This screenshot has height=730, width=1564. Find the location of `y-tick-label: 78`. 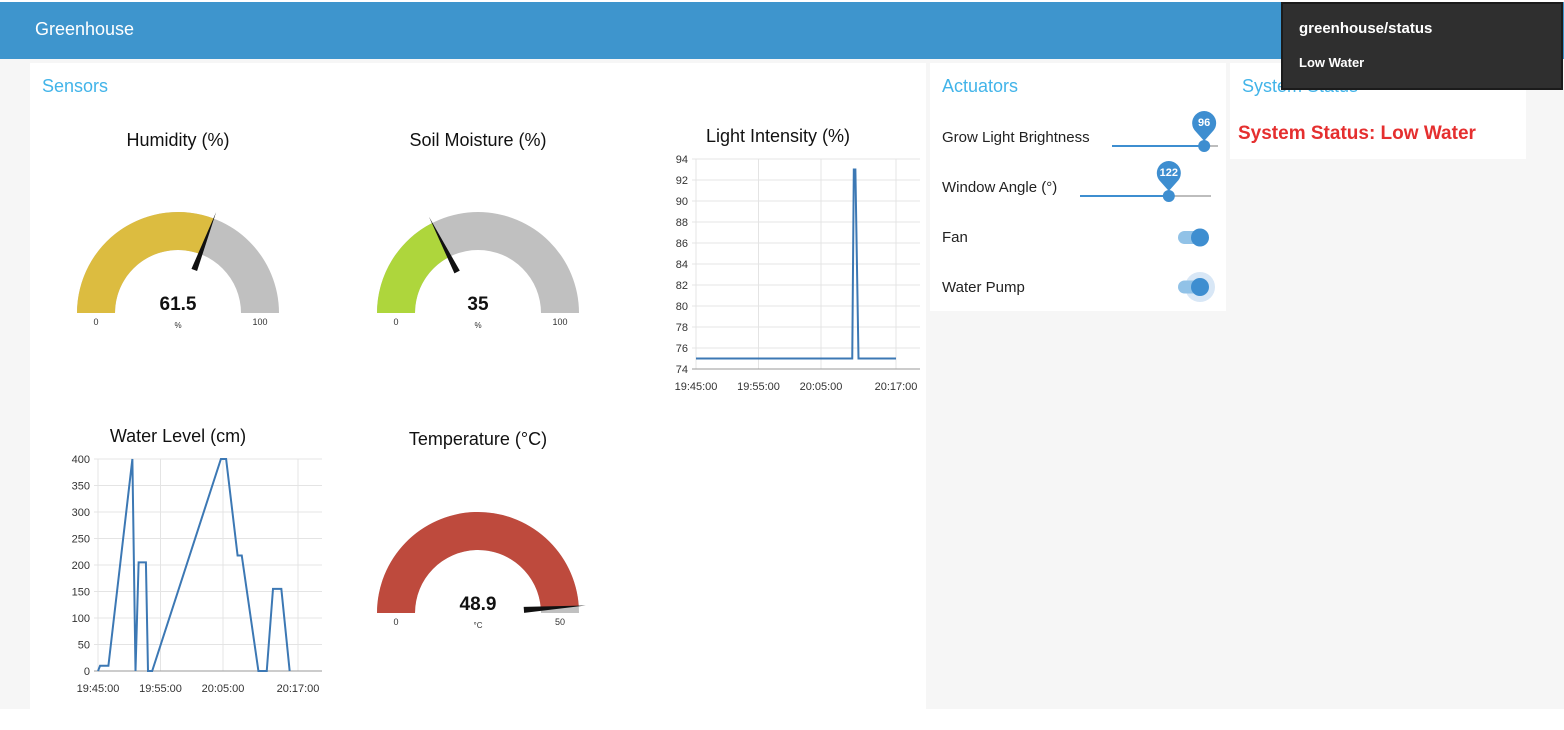

y-tick-label: 78 is located at coordinates (682, 328).